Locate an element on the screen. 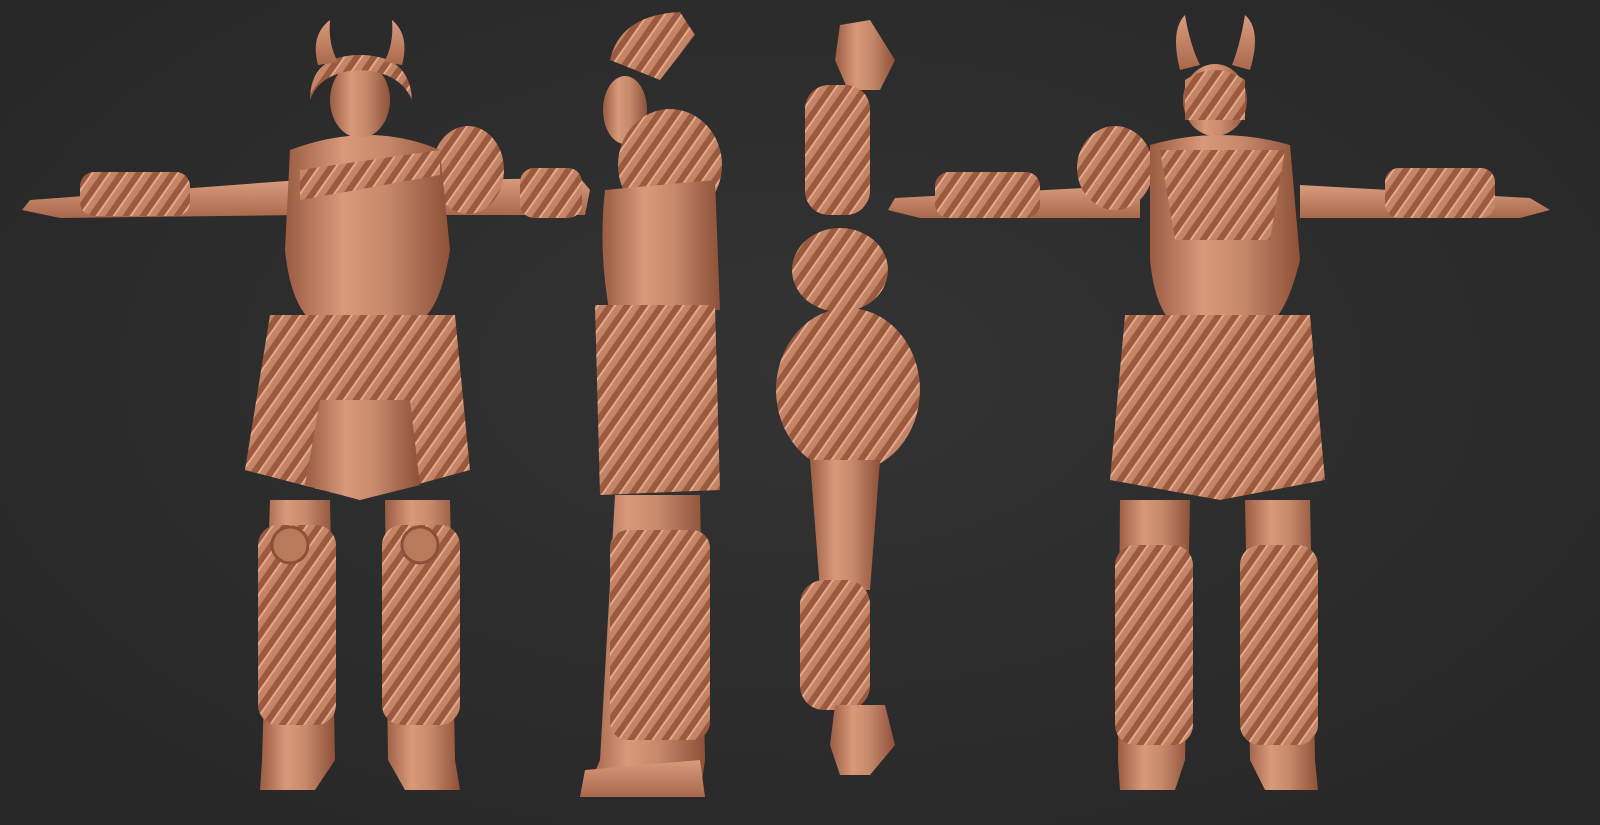 The image size is (1600, 825). back-left-greave is located at coordinates (1154, 645).